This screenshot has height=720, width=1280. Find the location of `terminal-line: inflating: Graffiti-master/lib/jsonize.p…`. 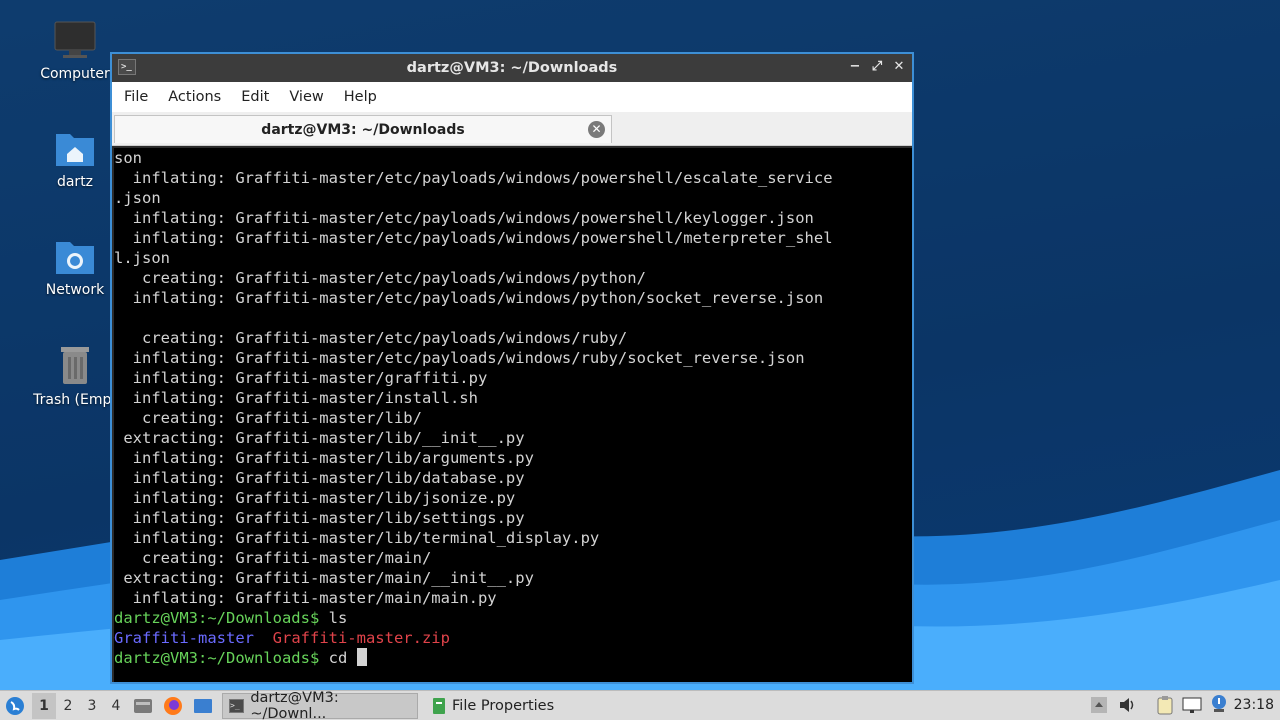

terminal-line: inflating: Graffiti-master/lib/jsonize.p… is located at coordinates (315, 498).